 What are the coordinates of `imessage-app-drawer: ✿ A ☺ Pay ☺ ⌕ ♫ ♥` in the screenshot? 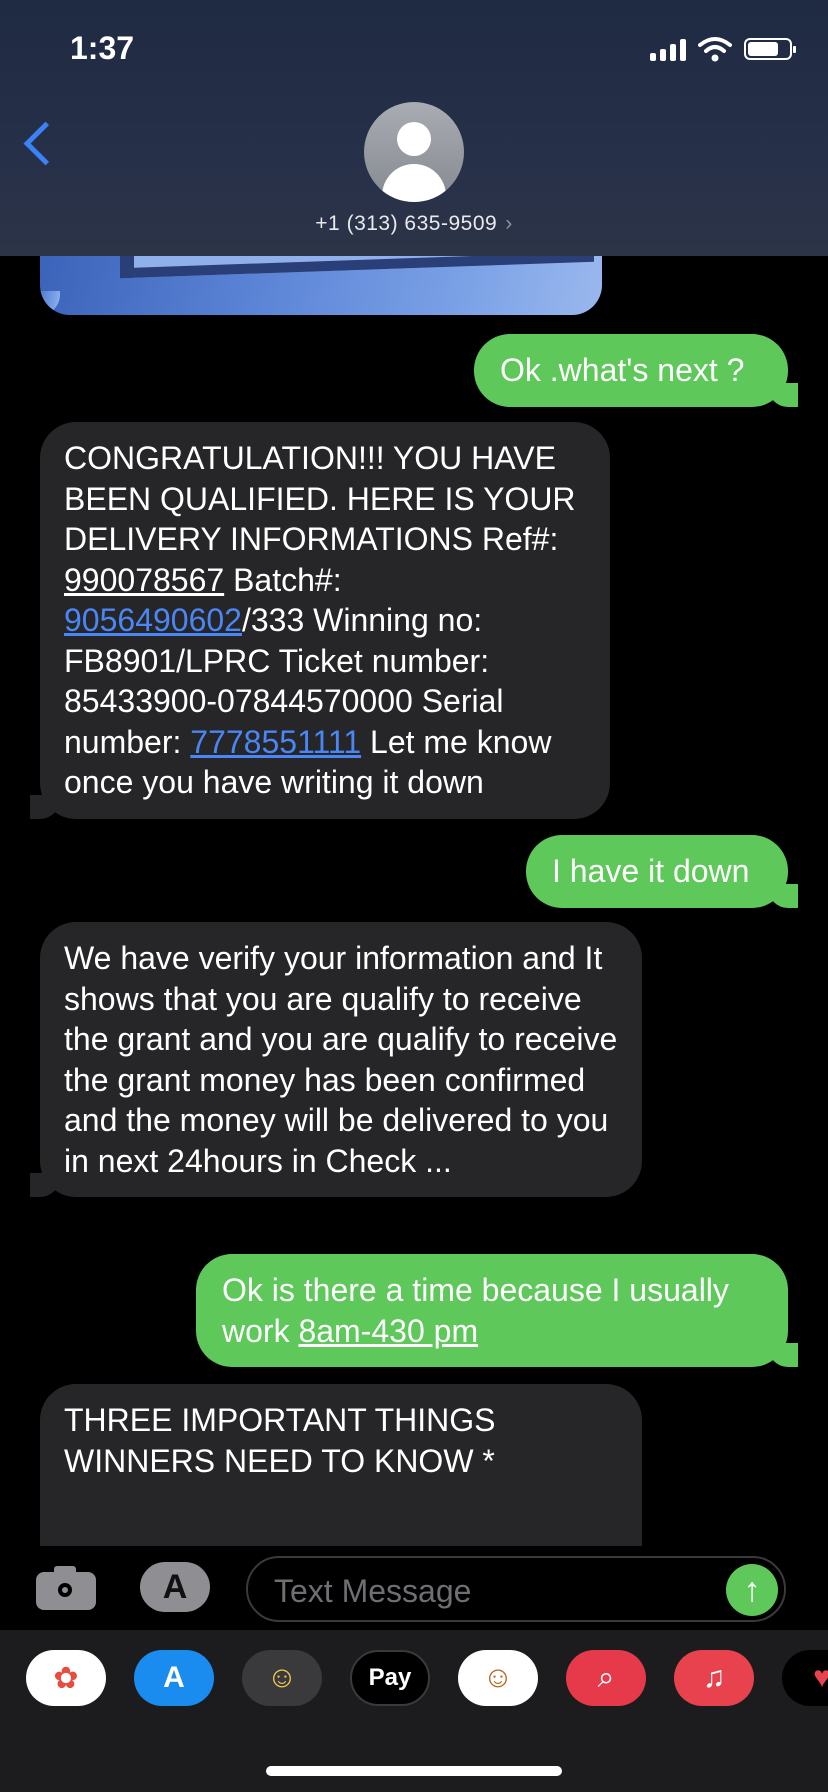 It's located at (414, 1711).